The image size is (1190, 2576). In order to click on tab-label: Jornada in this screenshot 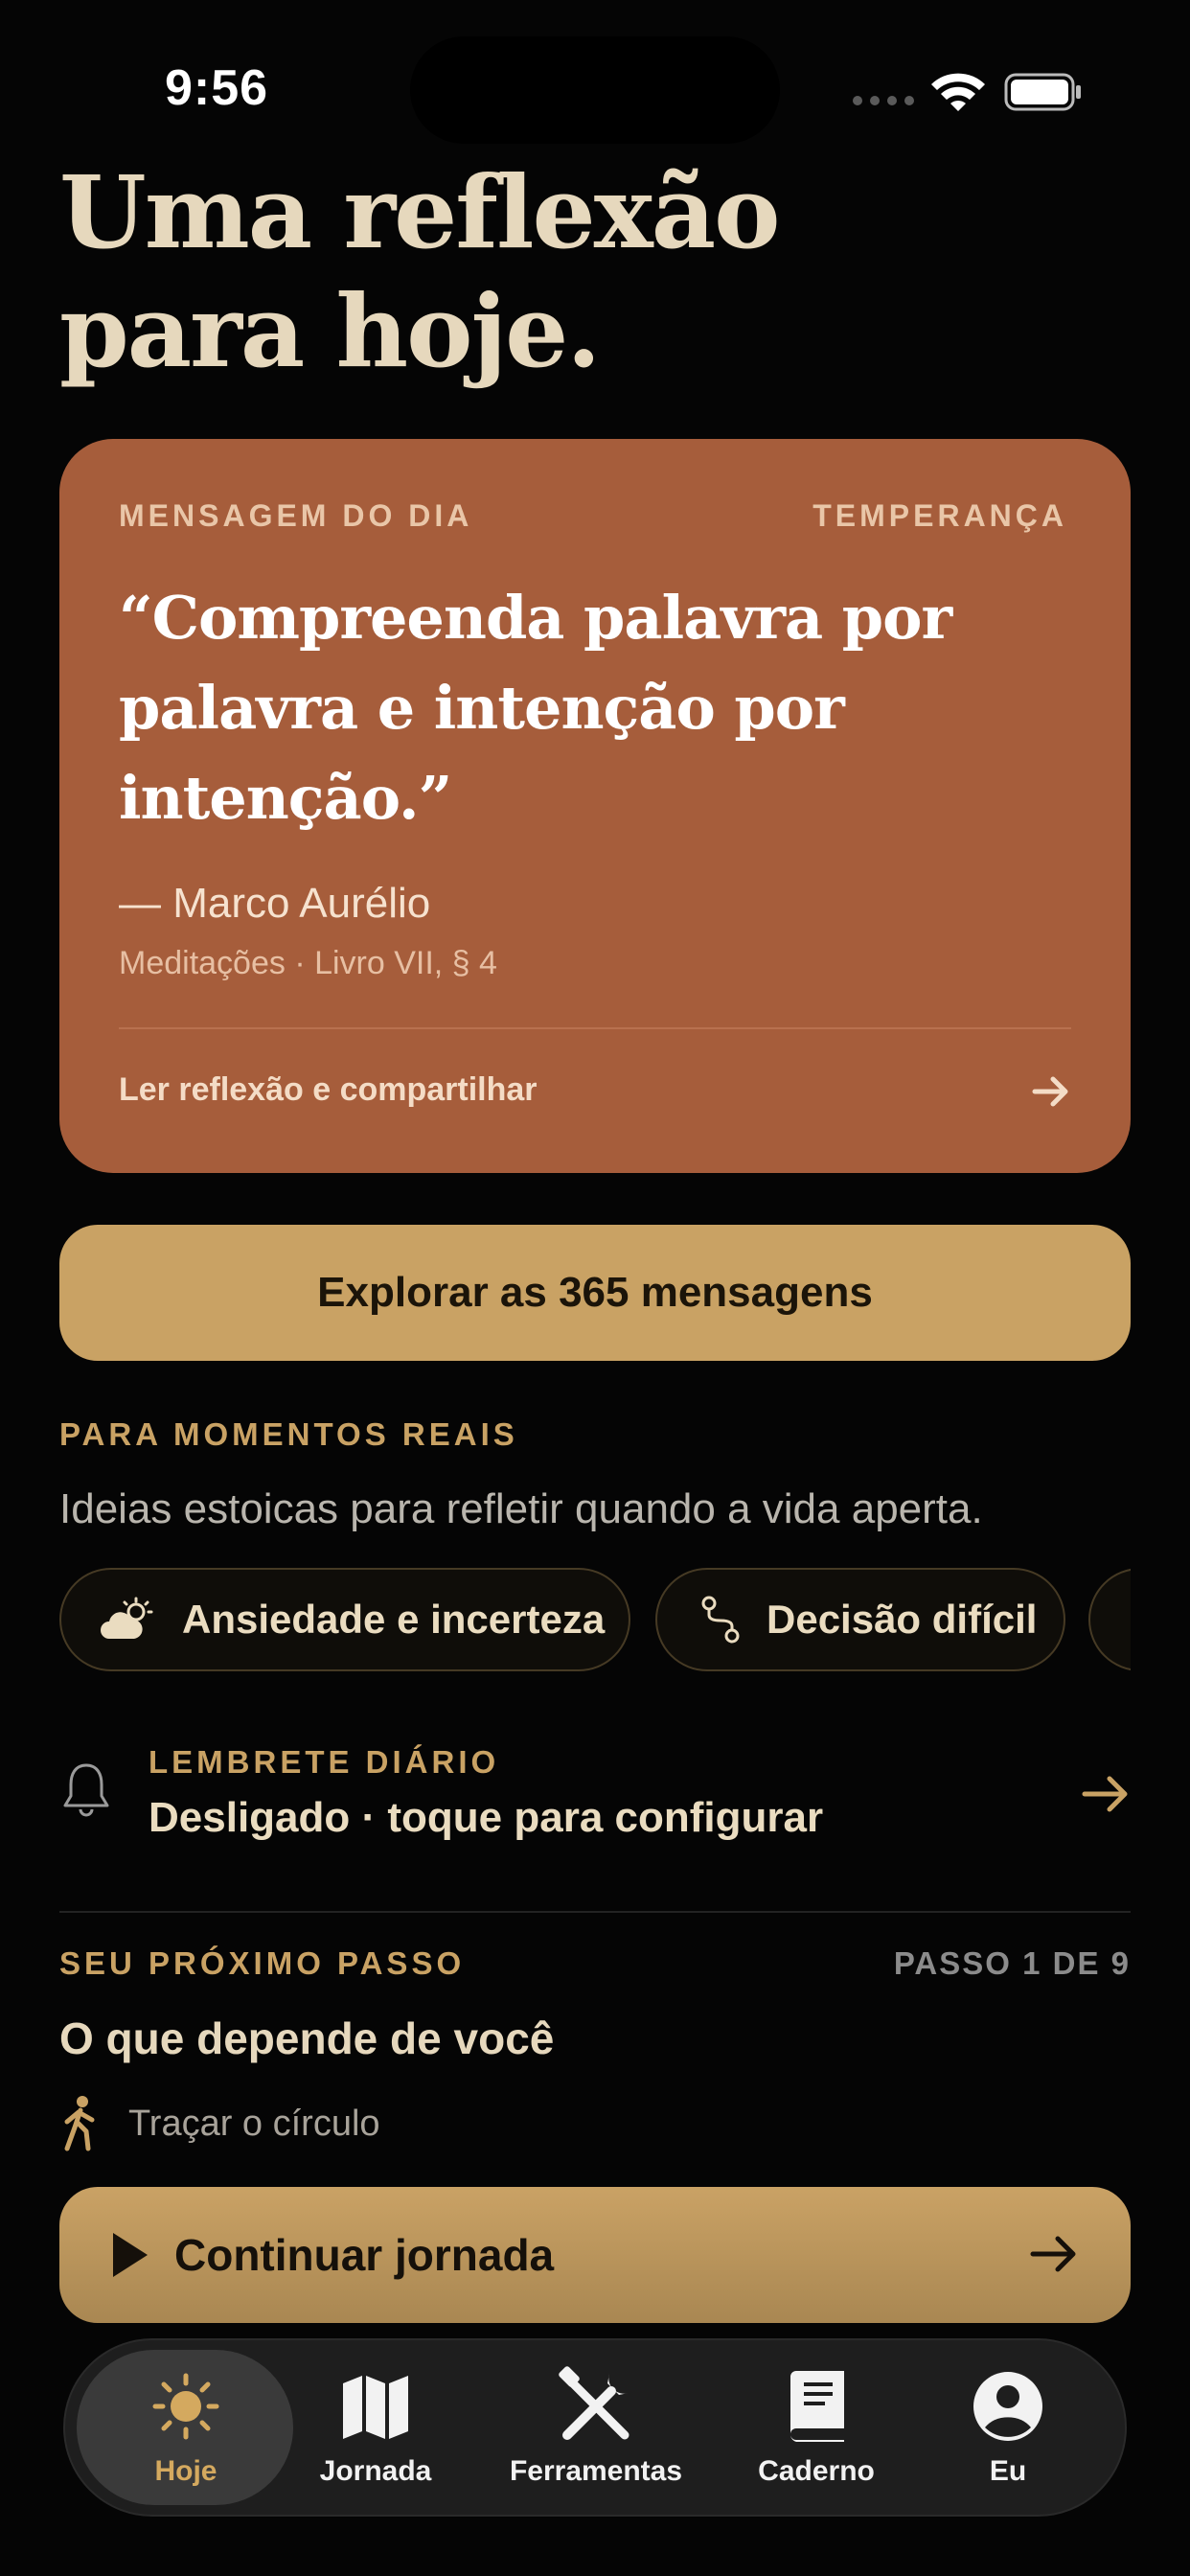, I will do `click(375, 2471)`.